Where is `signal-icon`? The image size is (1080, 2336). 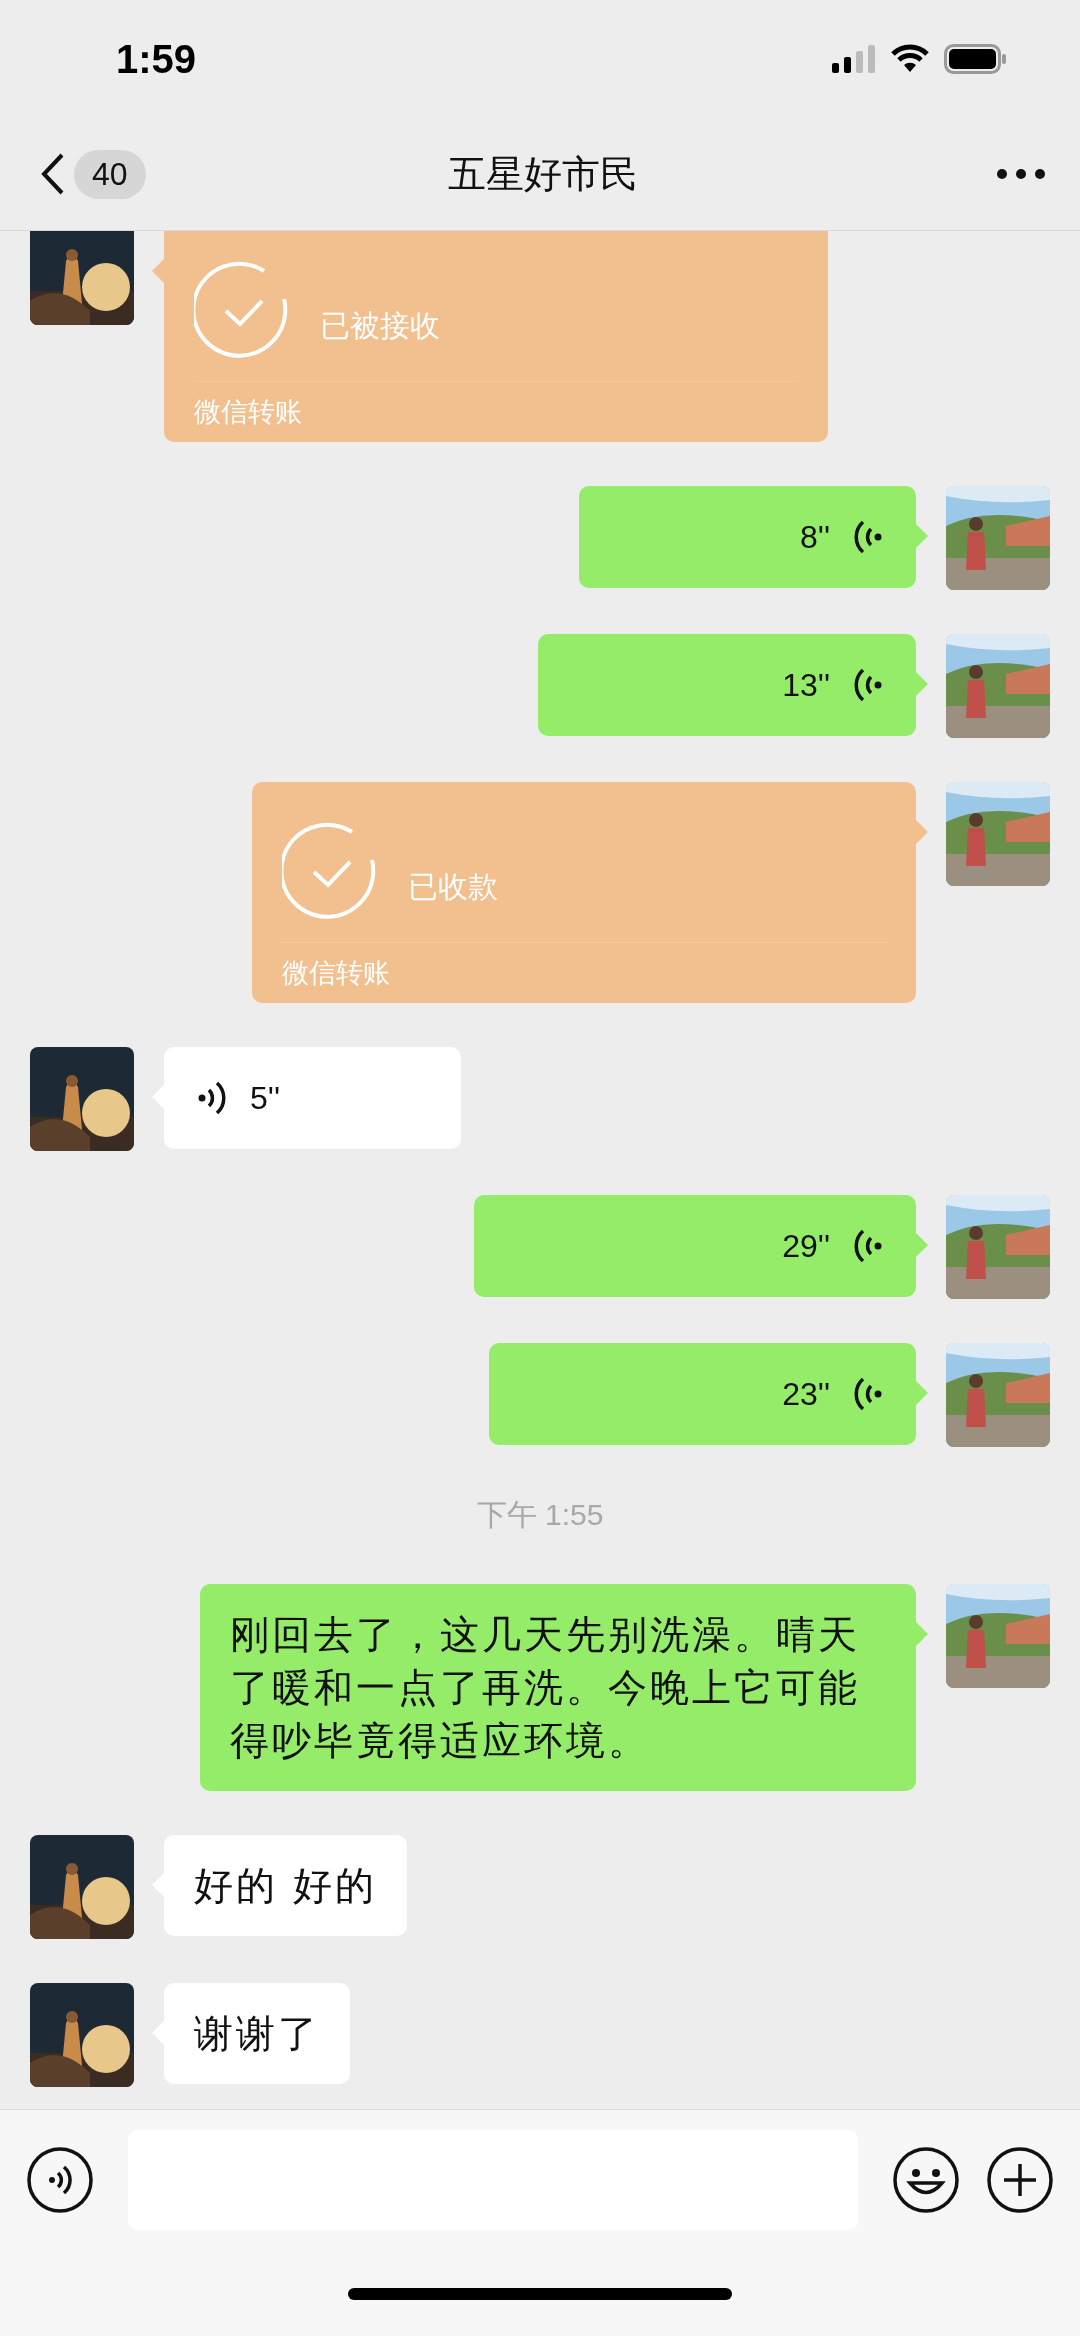
signal-icon is located at coordinates (854, 59).